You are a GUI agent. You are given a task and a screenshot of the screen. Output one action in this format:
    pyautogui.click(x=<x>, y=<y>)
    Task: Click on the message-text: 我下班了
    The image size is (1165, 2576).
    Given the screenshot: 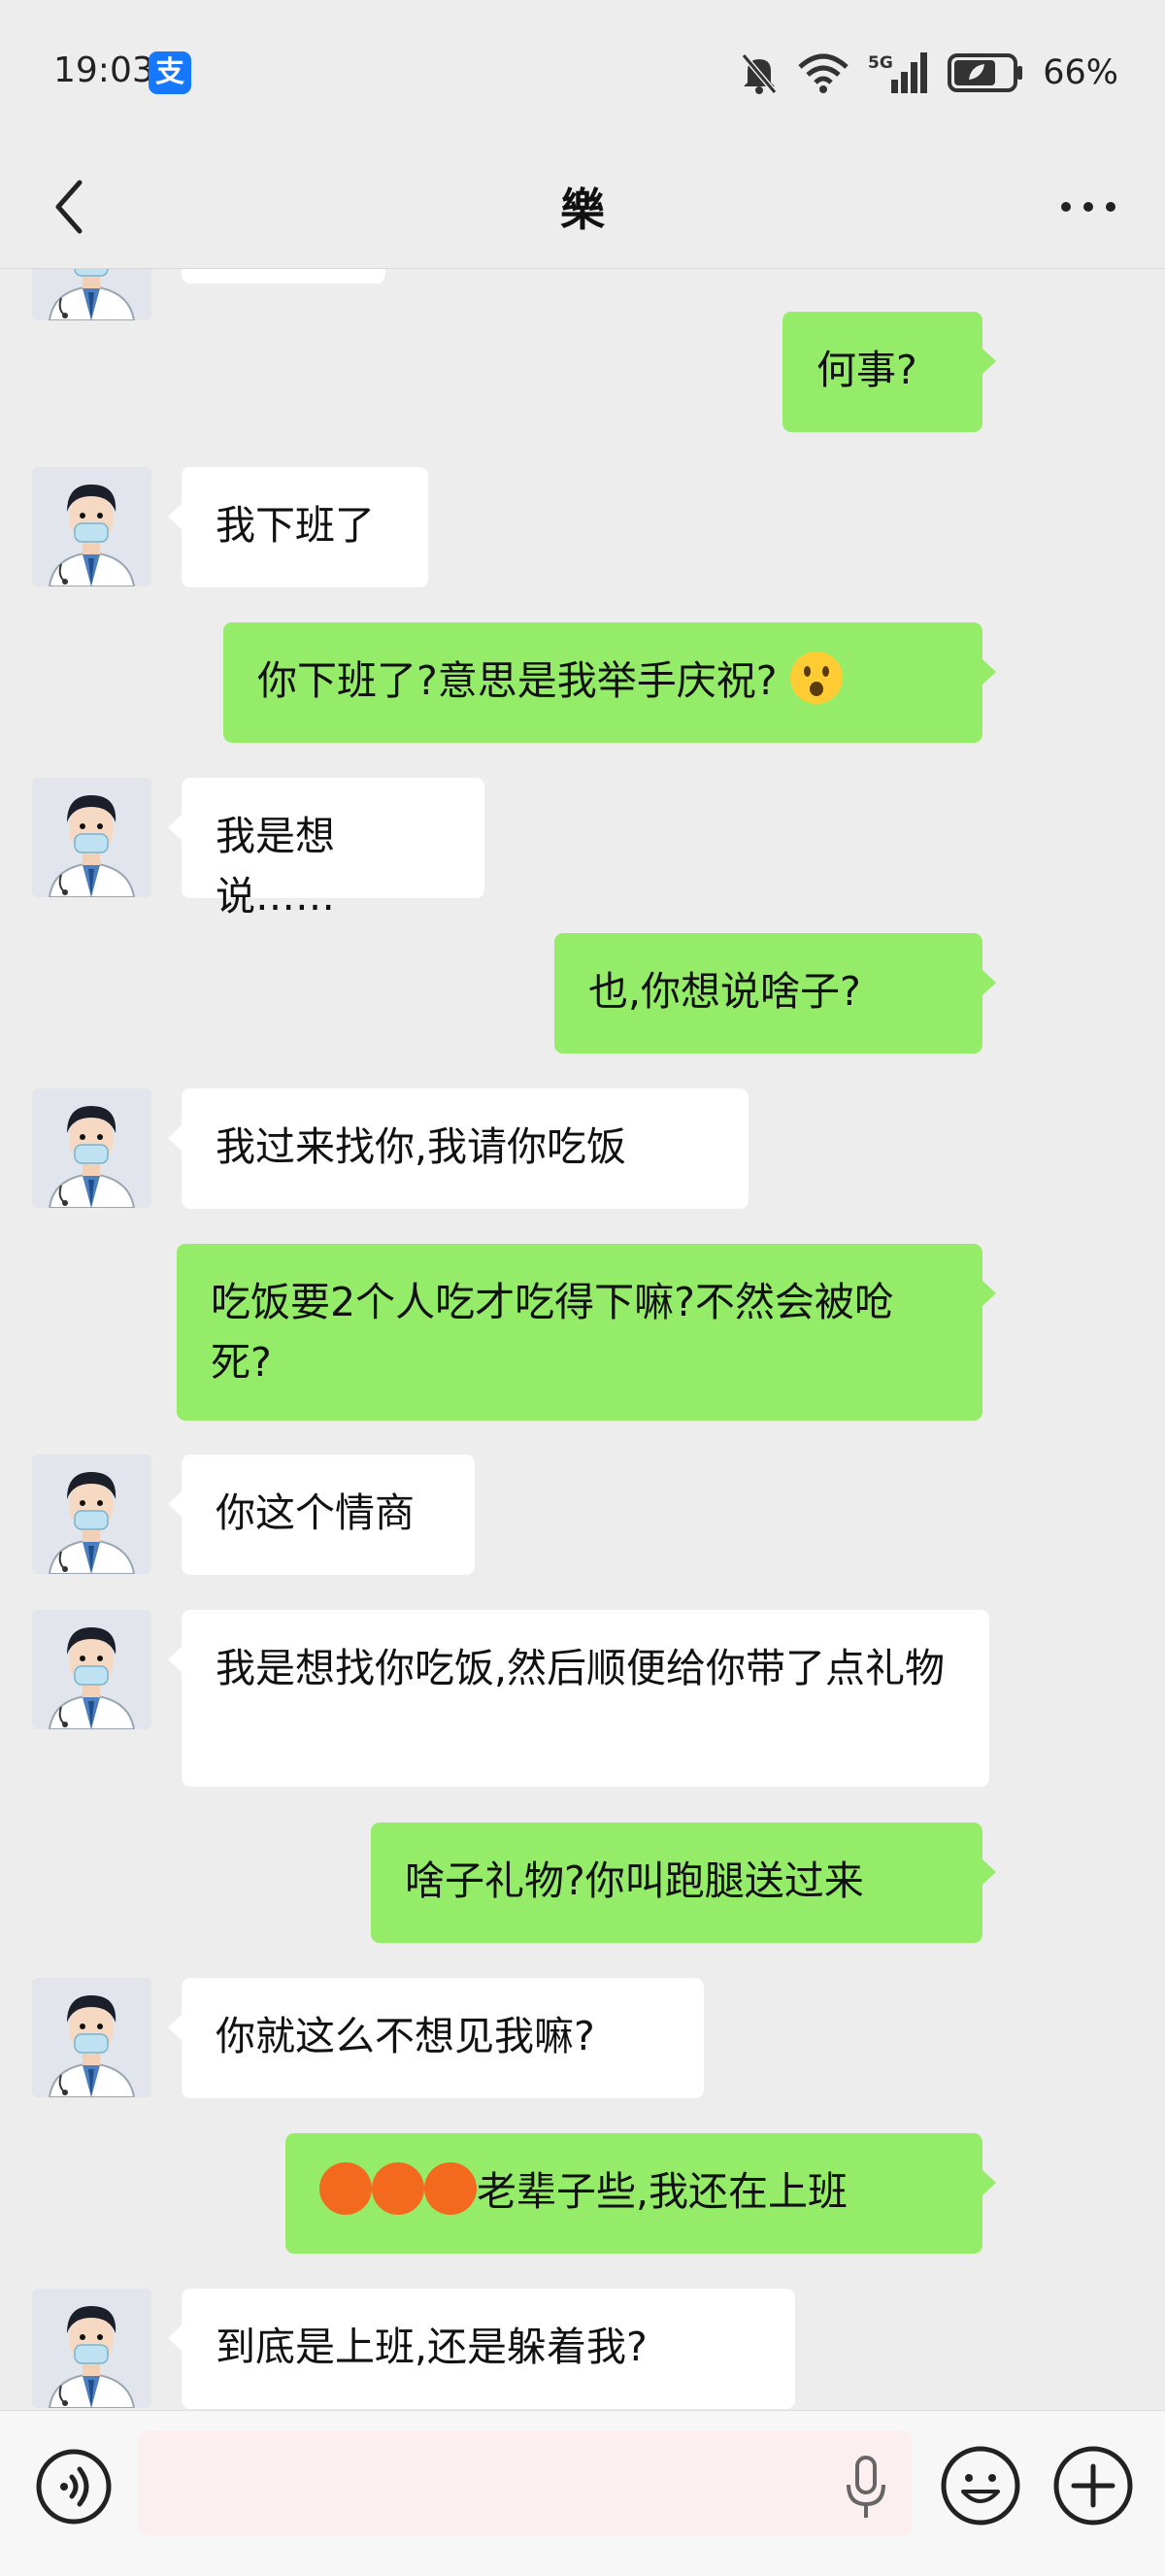 What is the action you would take?
    pyautogui.click(x=295, y=525)
    